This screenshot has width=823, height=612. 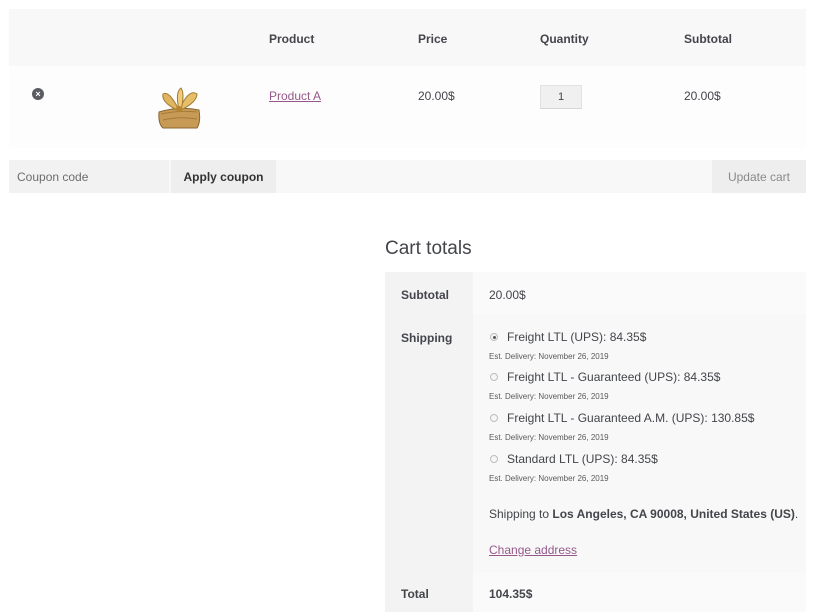 I want to click on item-subtotal: 20.00$, so click(x=702, y=96).